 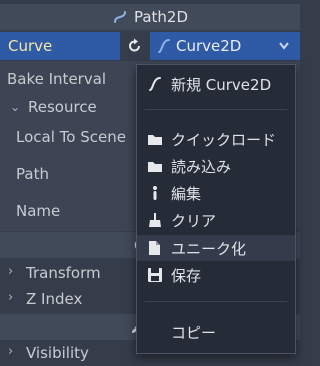 I want to click on menu-item-label: 保存, so click(x=186, y=275).